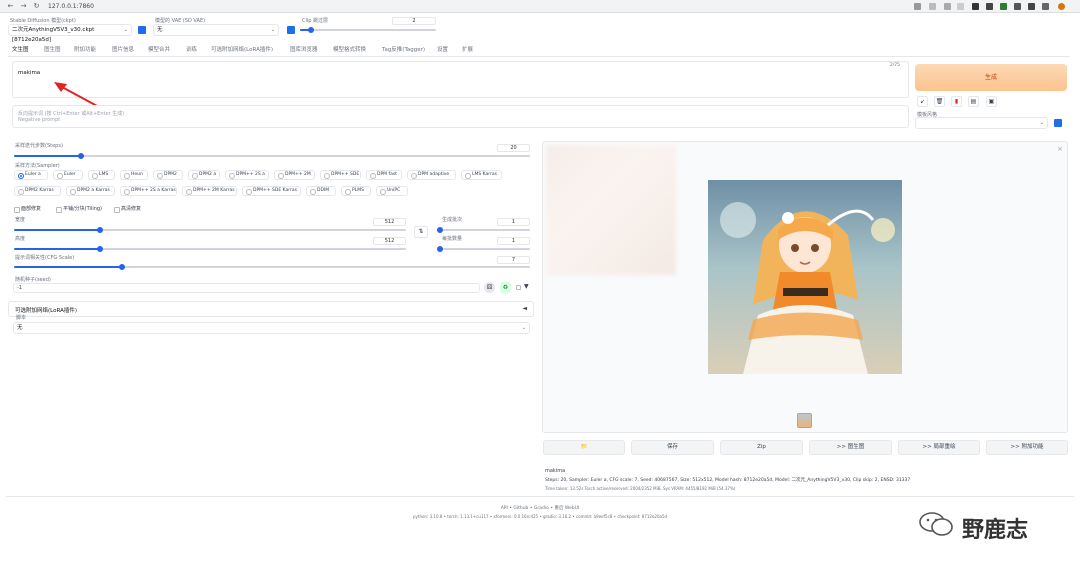  What do you see at coordinates (1058, 123) in the screenshot?
I see `refresh-icon` at bounding box center [1058, 123].